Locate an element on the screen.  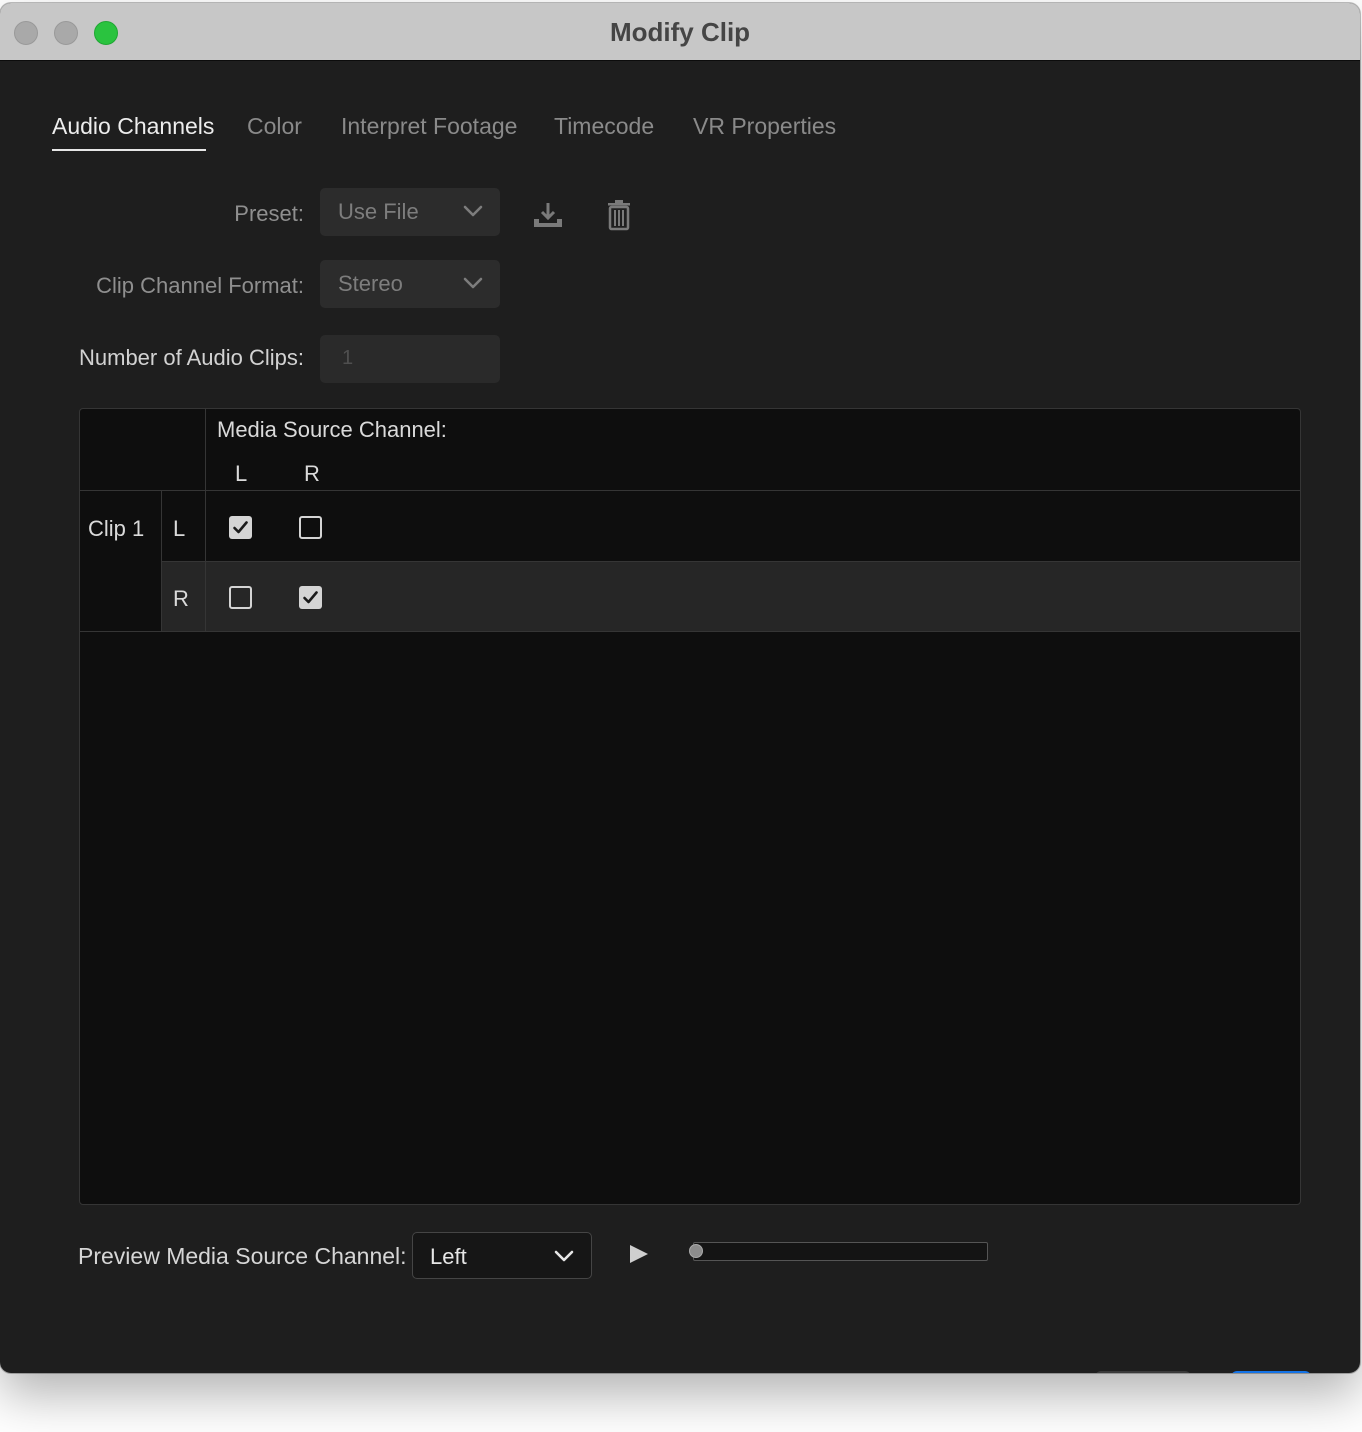
clip-channel-r-label: R is located at coordinates (181, 598).